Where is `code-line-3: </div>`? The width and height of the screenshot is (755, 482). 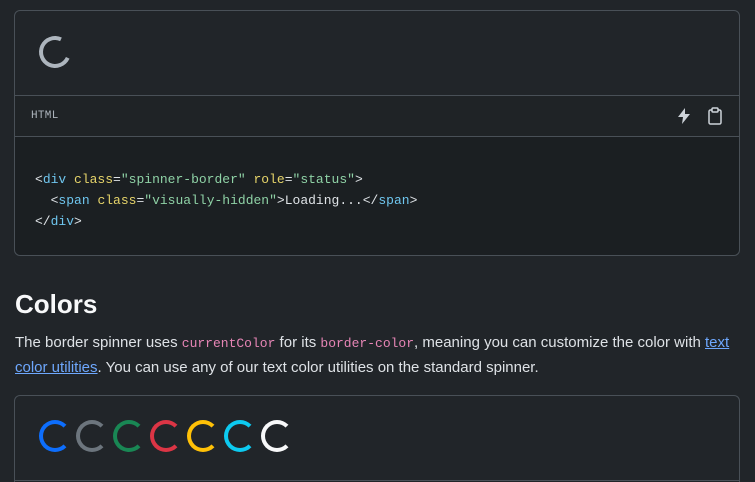
code-line-3: </div> is located at coordinates (58, 221).